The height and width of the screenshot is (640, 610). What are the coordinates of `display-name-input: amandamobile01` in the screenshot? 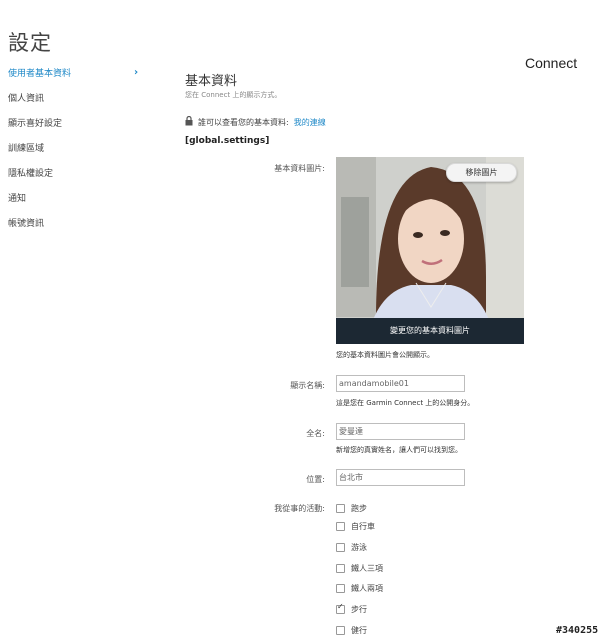 It's located at (400, 383).